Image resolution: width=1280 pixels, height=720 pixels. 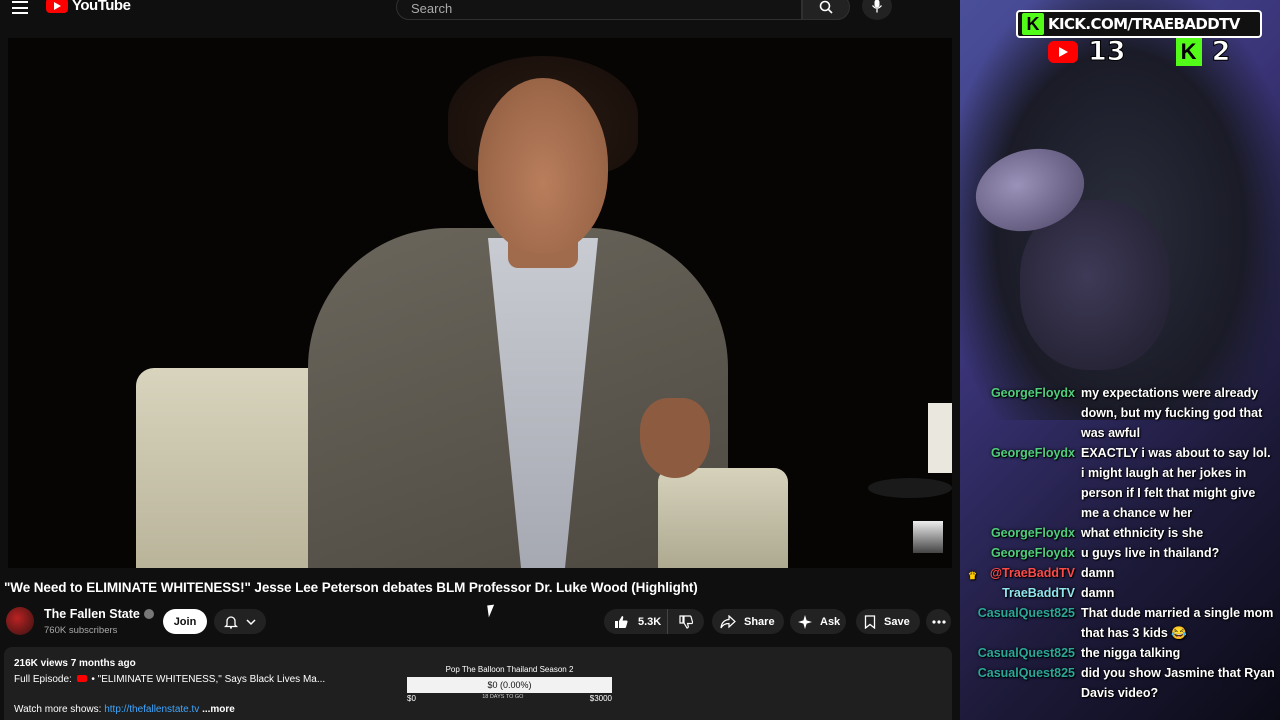 What do you see at coordinates (1038, 593) in the screenshot?
I see `chat-username: TraeBaddTV` at bounding box center [1038, 593].